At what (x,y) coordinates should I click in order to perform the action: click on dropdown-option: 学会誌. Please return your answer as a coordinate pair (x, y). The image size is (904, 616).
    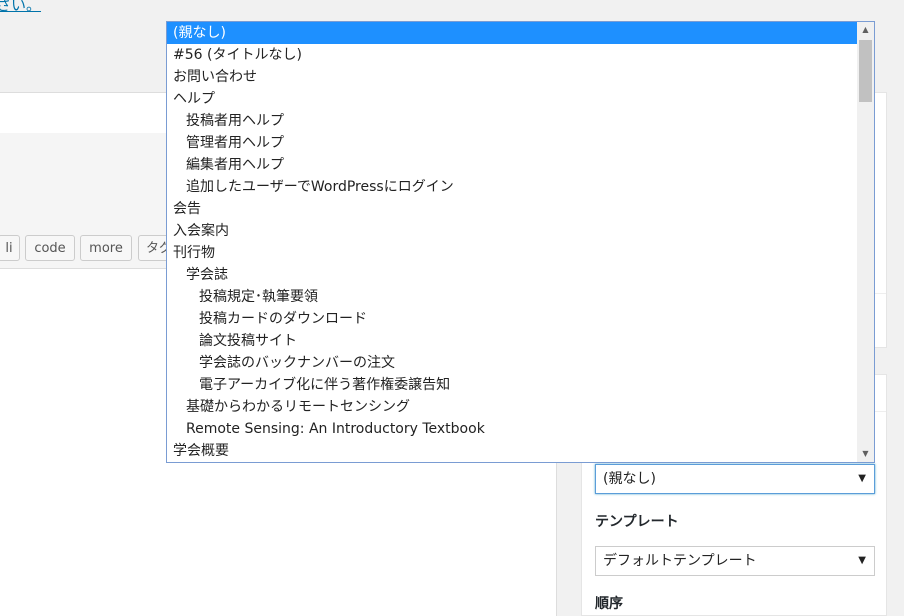
    Looking at the image, I should click on (512, 275).